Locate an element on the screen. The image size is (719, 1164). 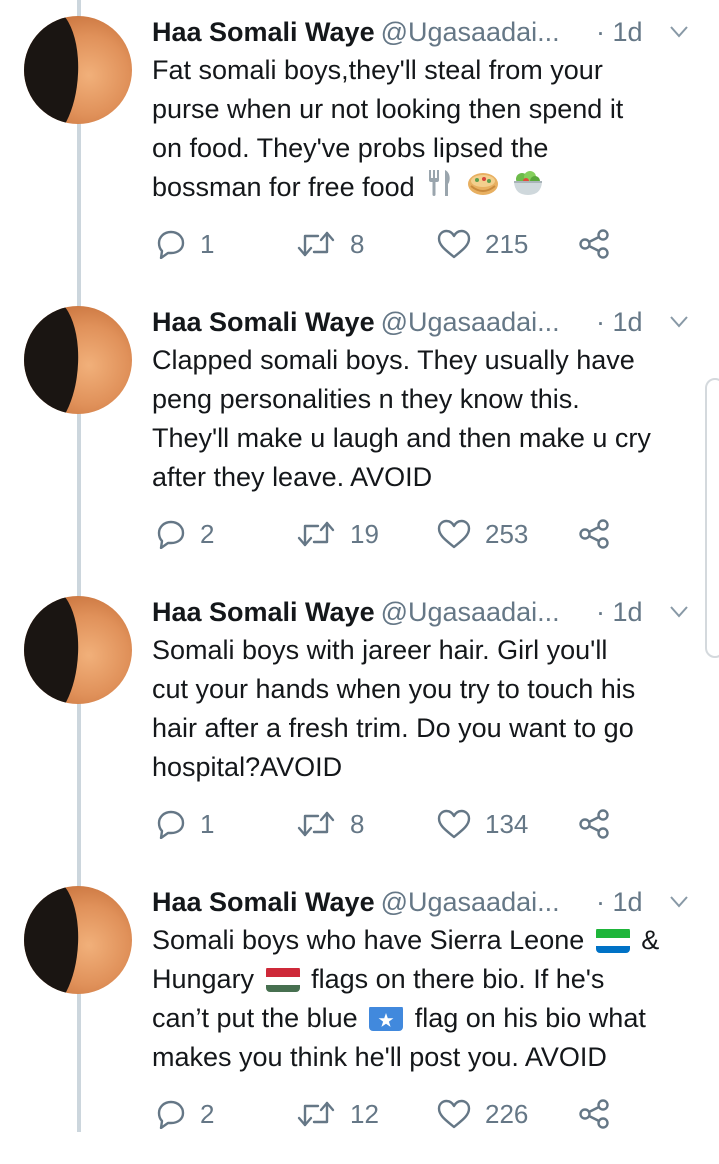
tweet-text-segment: can’t put the blue is located at coordinates (255, 1018).